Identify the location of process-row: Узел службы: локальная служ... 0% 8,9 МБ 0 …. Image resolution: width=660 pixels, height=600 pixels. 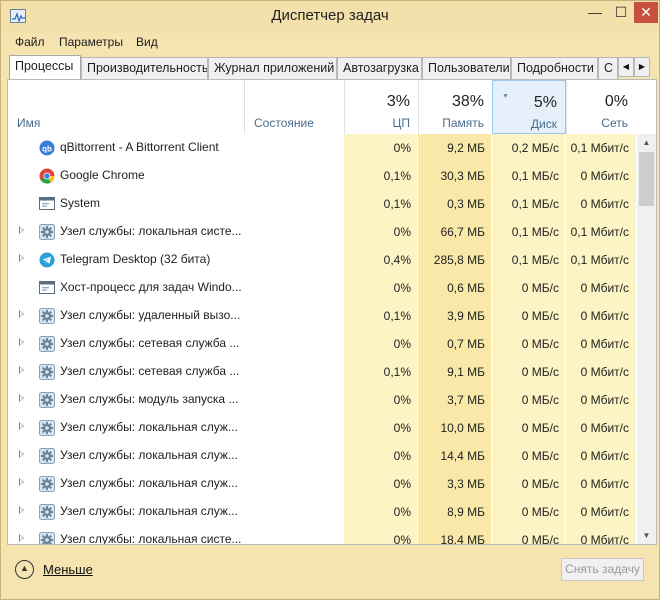
(322, 512).